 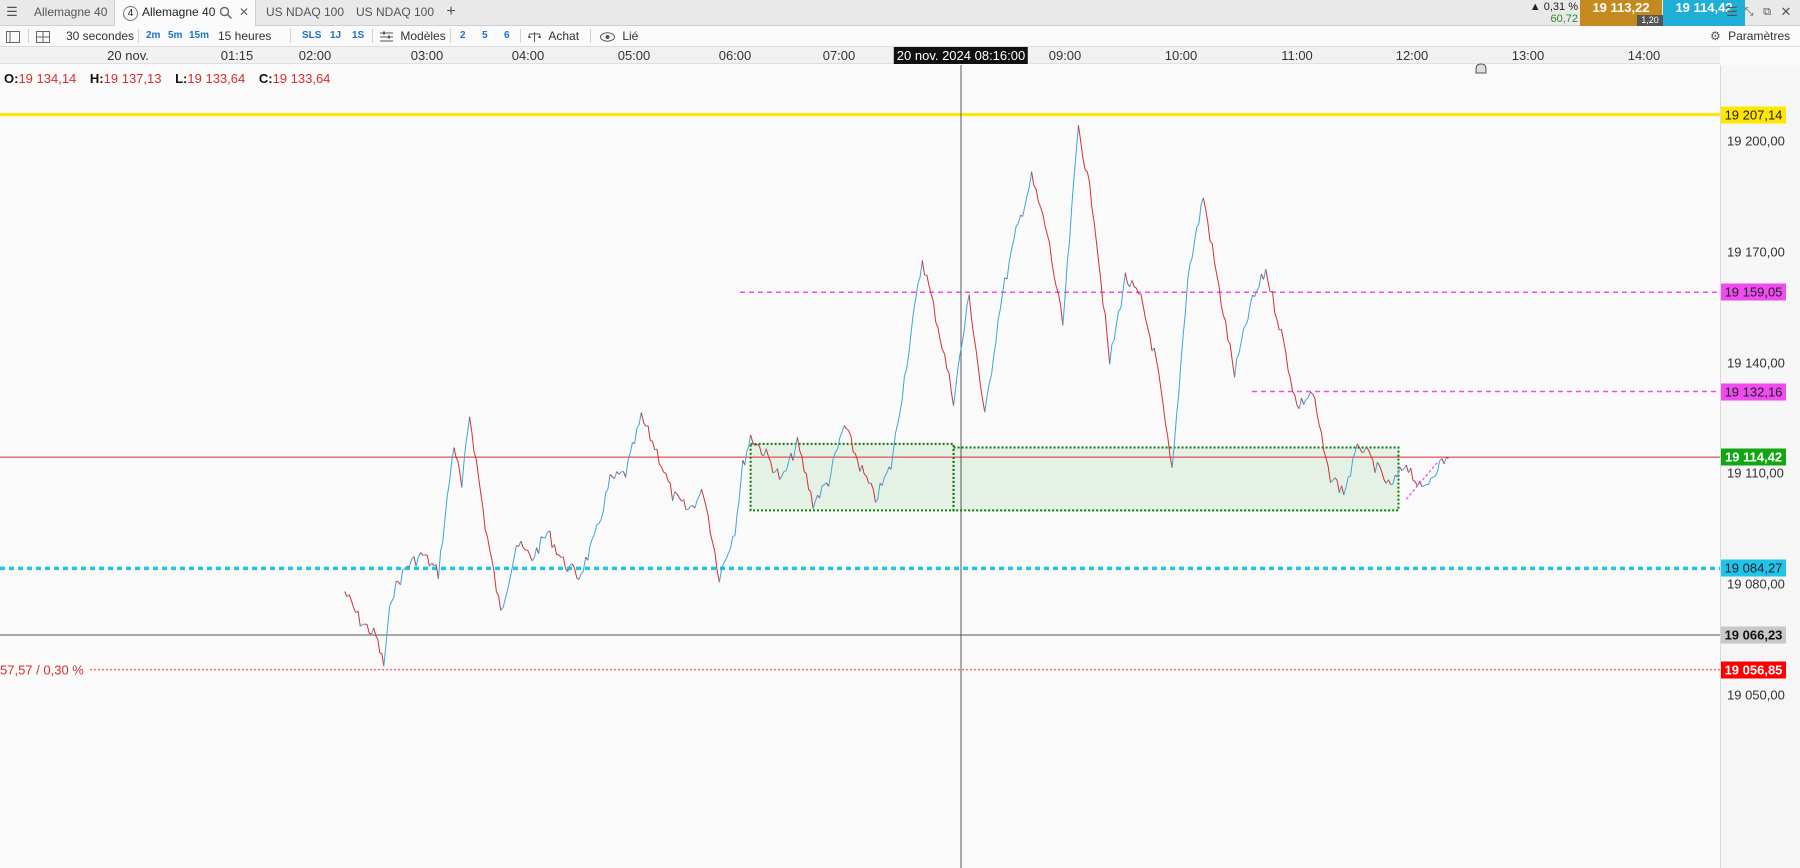 What do you see at coordinates (199, 36) in the screenshot?
I see `timeframe-15m-button: 15m` at bounding box center [199, 36].